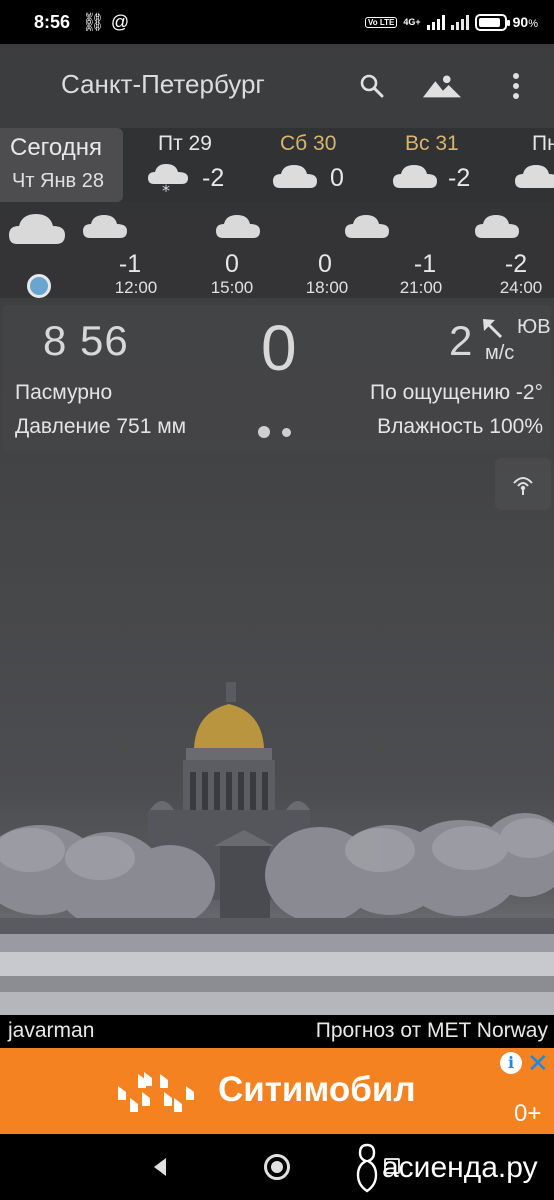  I want to click on feels-like: По ощущению -2°, so click(456, 392).